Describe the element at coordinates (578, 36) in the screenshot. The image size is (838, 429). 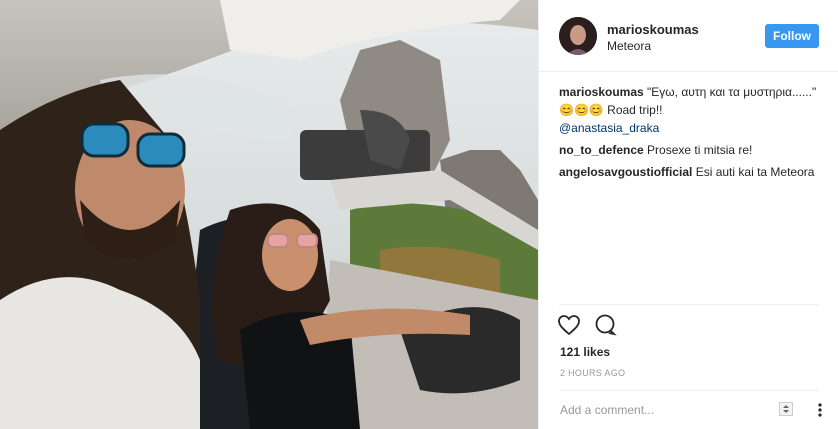
I see `avatar` at that location.